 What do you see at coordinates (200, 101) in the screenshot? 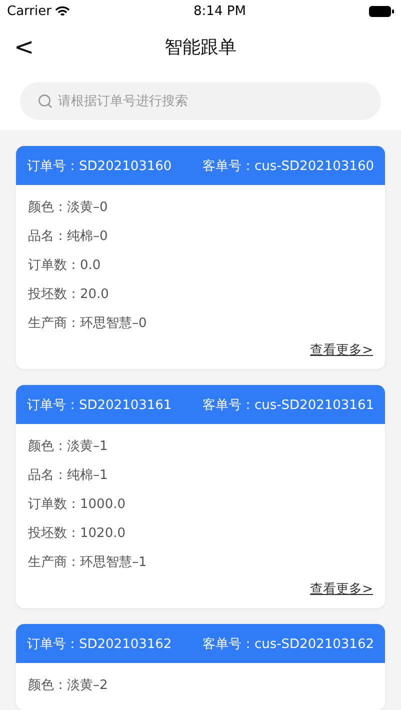
I see `search-field: 请根据订单号进行搜索` at bounding box center [200, 101].